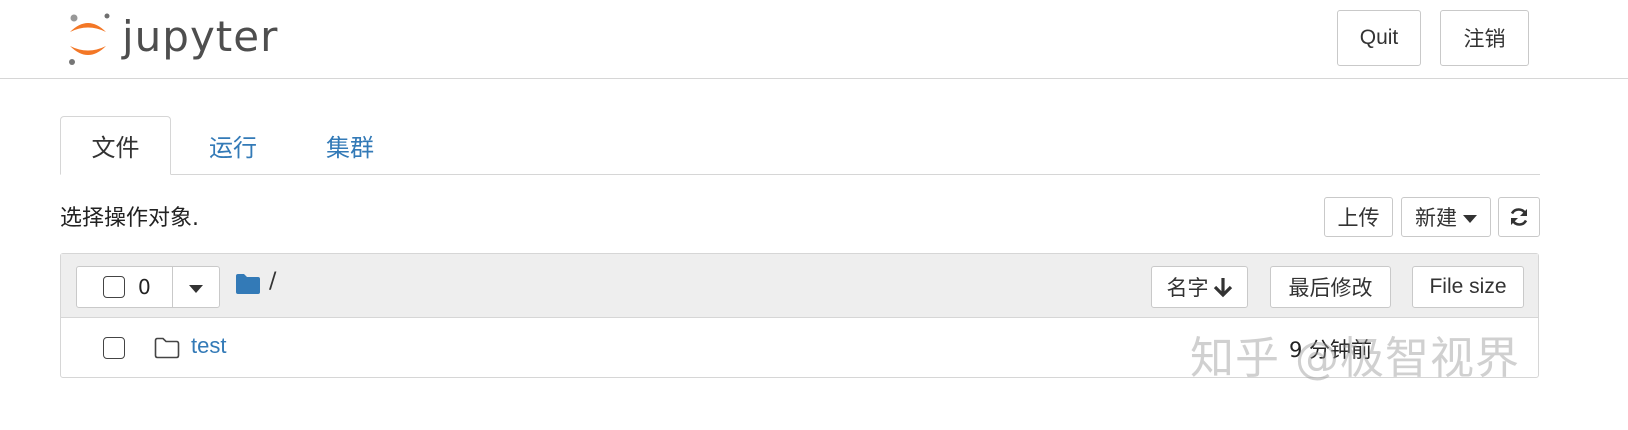 Image resolution: width=1628 pixels, height=430 pixels. I want to click on new-dropdown-button: 新建, so click(1446, 217).